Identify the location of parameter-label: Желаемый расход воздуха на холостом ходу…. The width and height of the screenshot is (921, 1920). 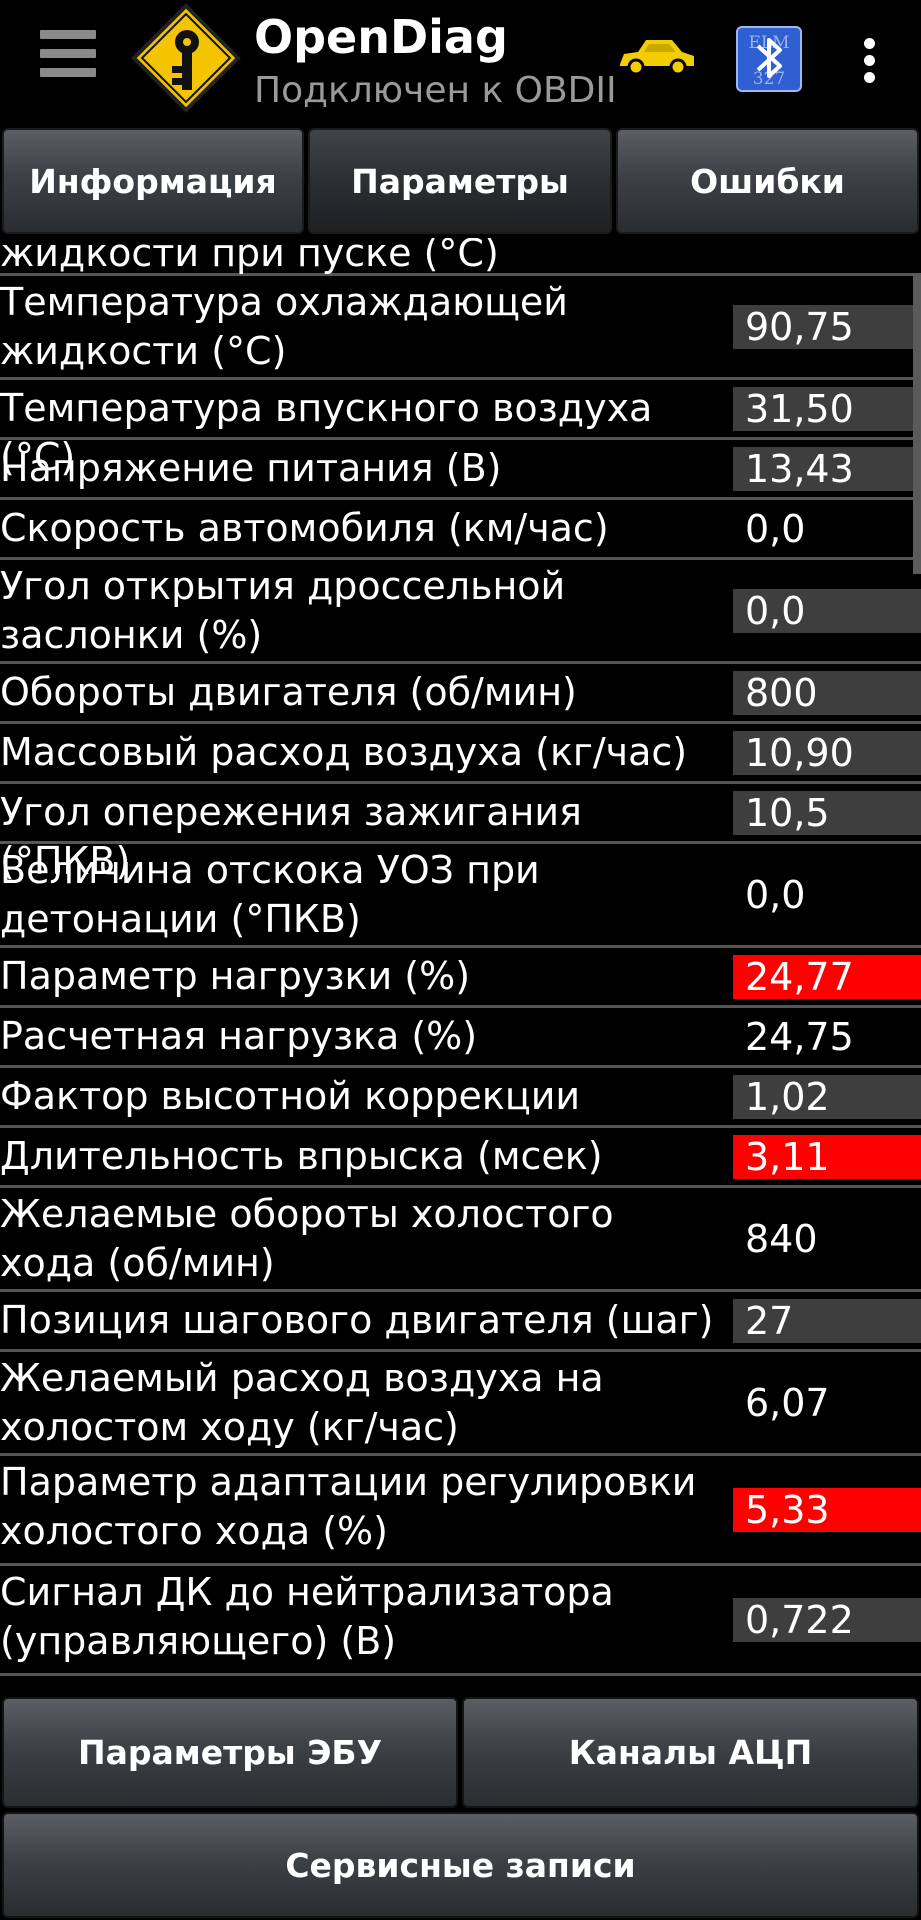
(302, 1402).